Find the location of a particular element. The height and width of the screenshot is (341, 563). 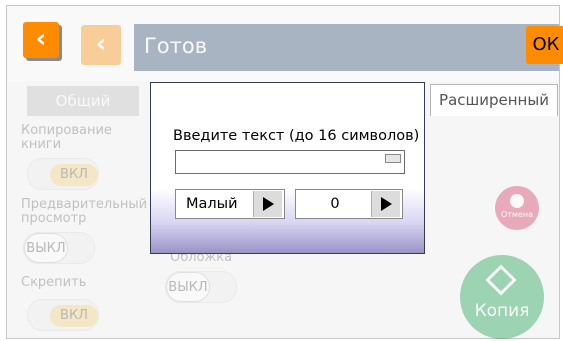

cancel-button: Отмена is located at coordinates (517, 208).